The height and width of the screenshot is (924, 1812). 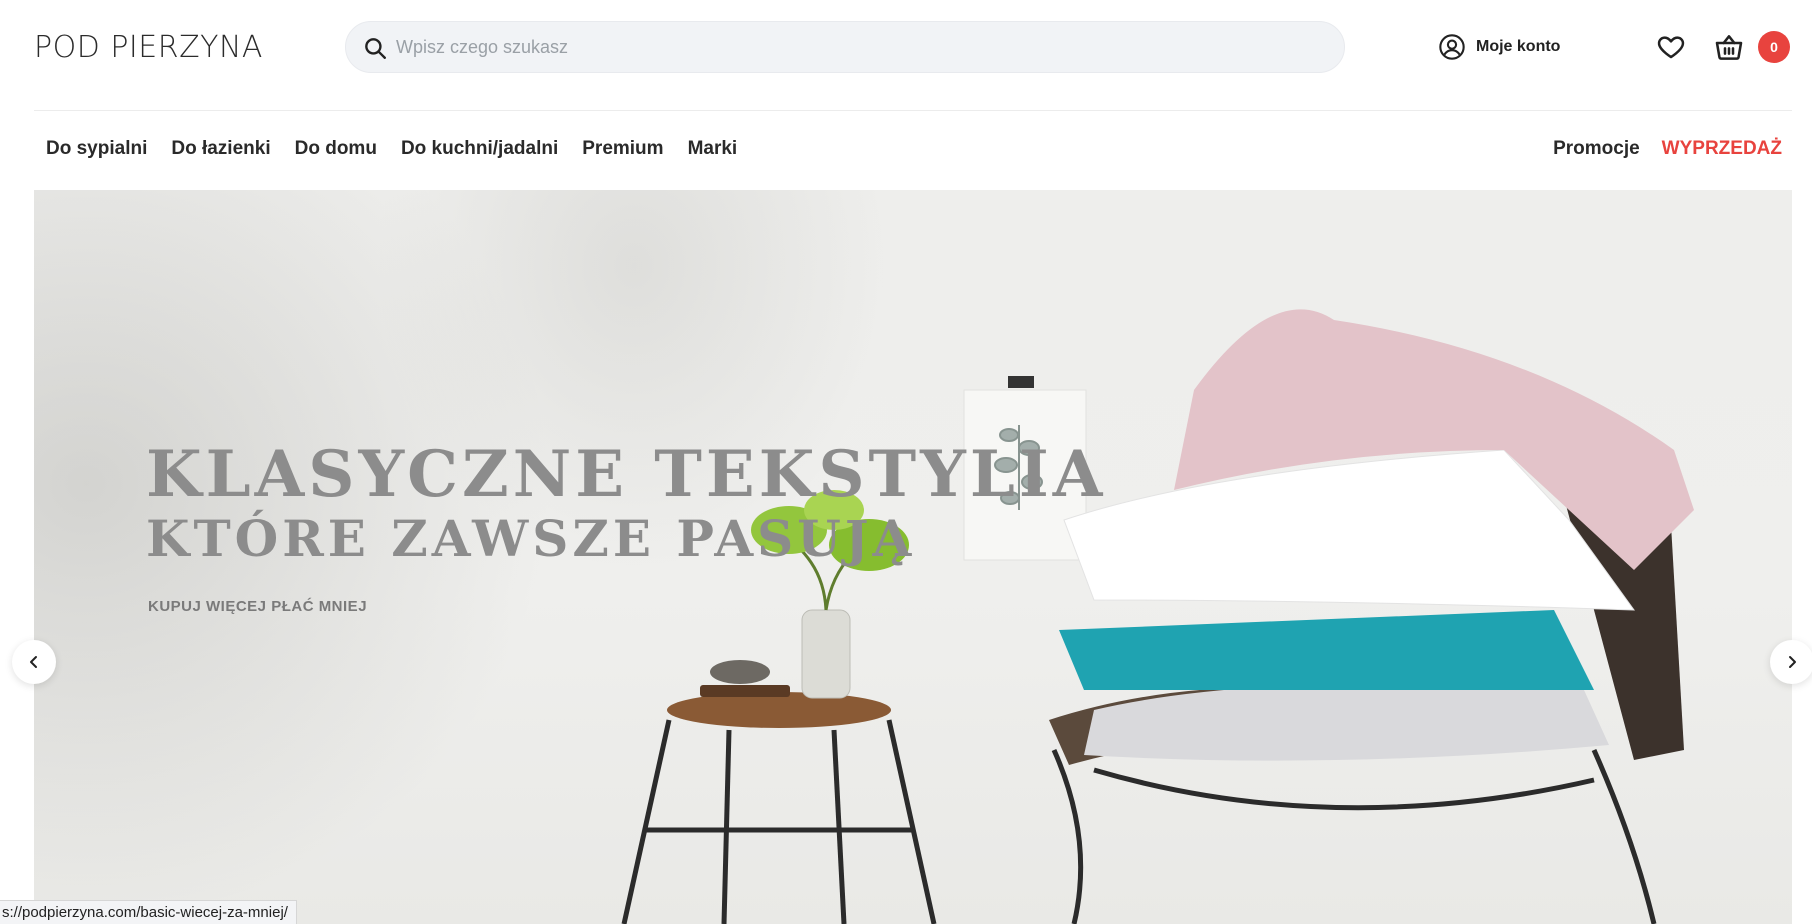 I want to click on site-header: POD PIERZYNA Moje konto 0, so click(x=906, y=55).